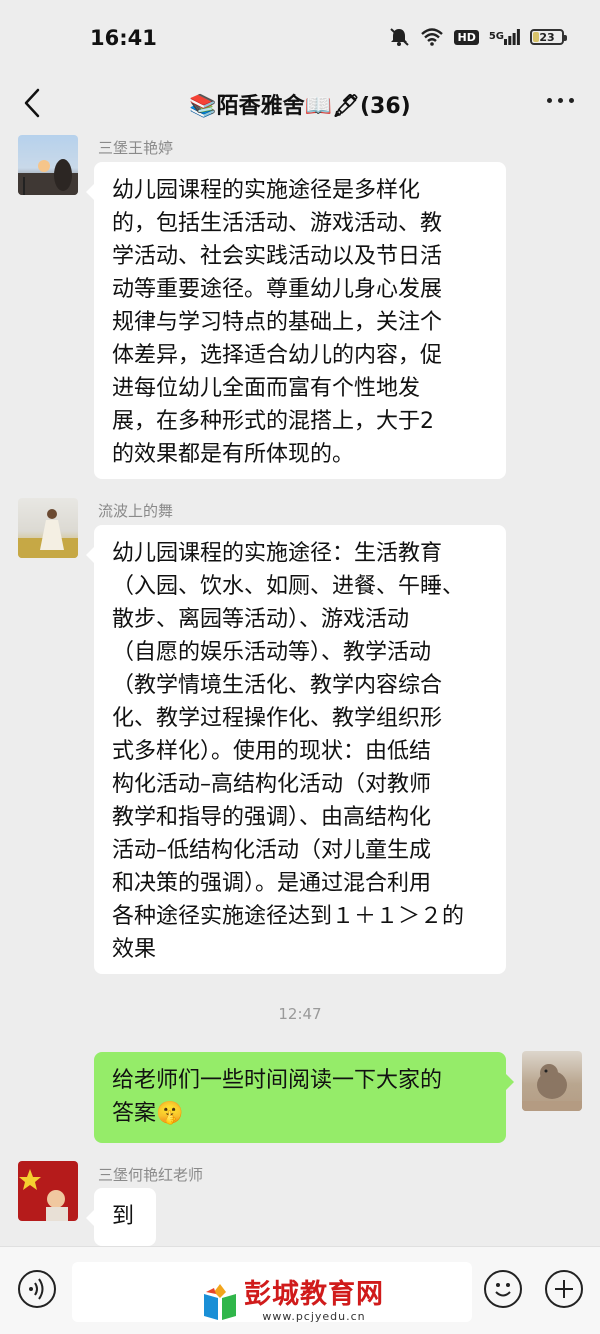 This screenshot has width=600, height=1334. What do you see at coordinates (134, 949) in the screenshot?
I see `message-line: 效果` at bounding box center [134, 949].